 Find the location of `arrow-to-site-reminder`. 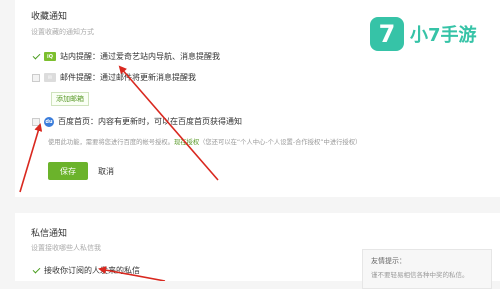

arrow-to-site-reminder is located at coordinates (168, 123).